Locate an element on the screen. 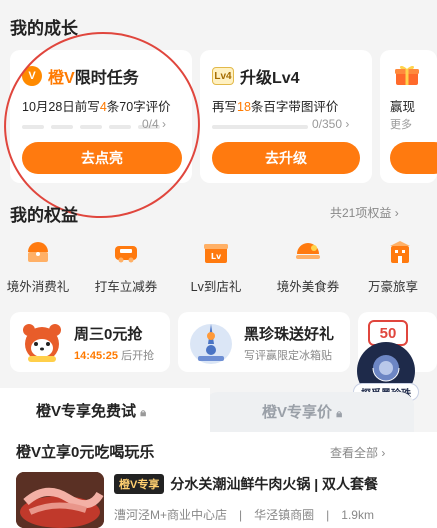 This screenshot has width=437, height=528. hotpot-thumbnail is located at coordinates (60, 500).